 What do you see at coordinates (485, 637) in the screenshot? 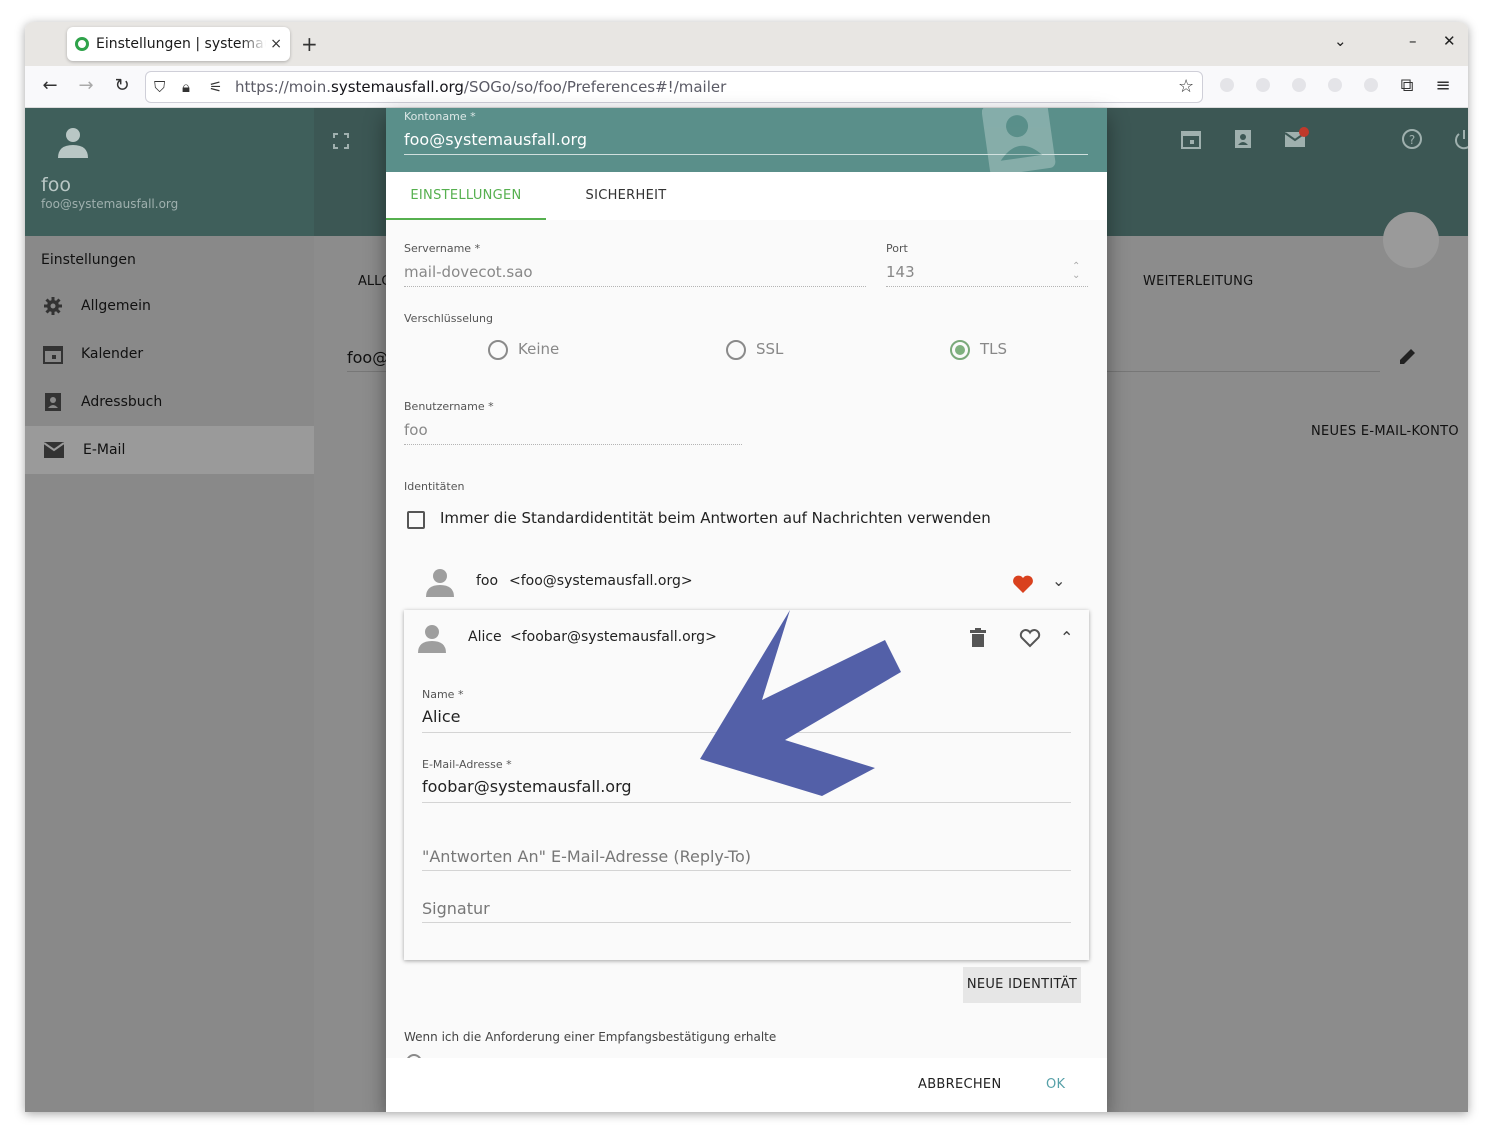
I see `identity-name: Alice` at bounding box center [485, 637].